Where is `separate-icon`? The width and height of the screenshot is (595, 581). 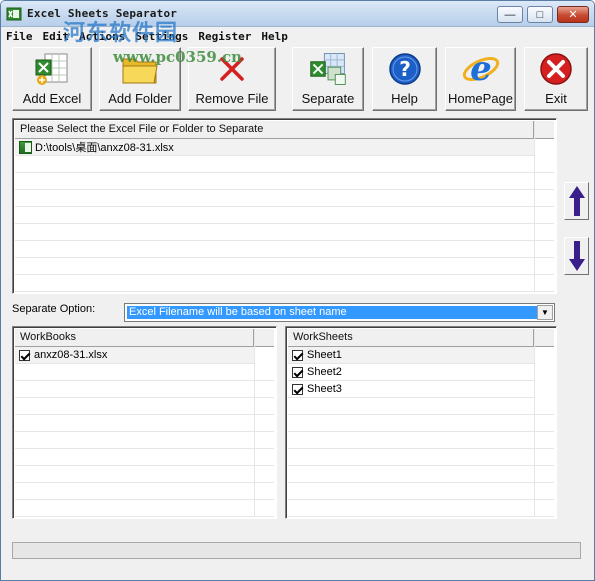 separate-icon is located at coordinates (328, 69).